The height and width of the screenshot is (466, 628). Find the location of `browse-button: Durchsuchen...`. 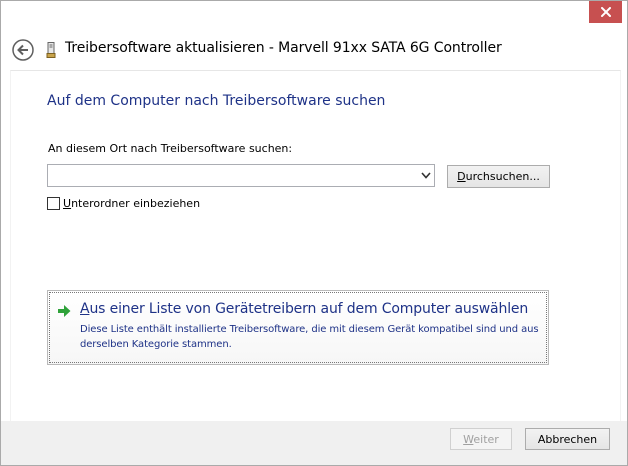

browse-button: Durchsuchen... is located at coordinates (498, 176).